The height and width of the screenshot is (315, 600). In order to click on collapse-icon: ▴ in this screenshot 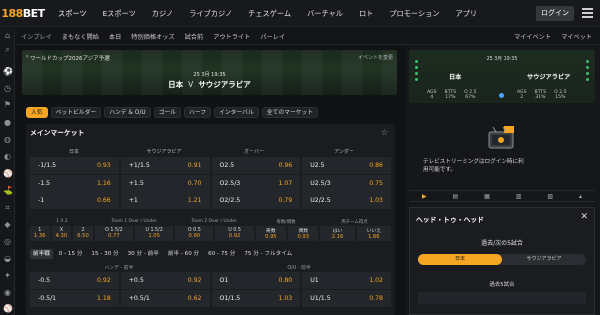, I will do `click(580, 196)`.